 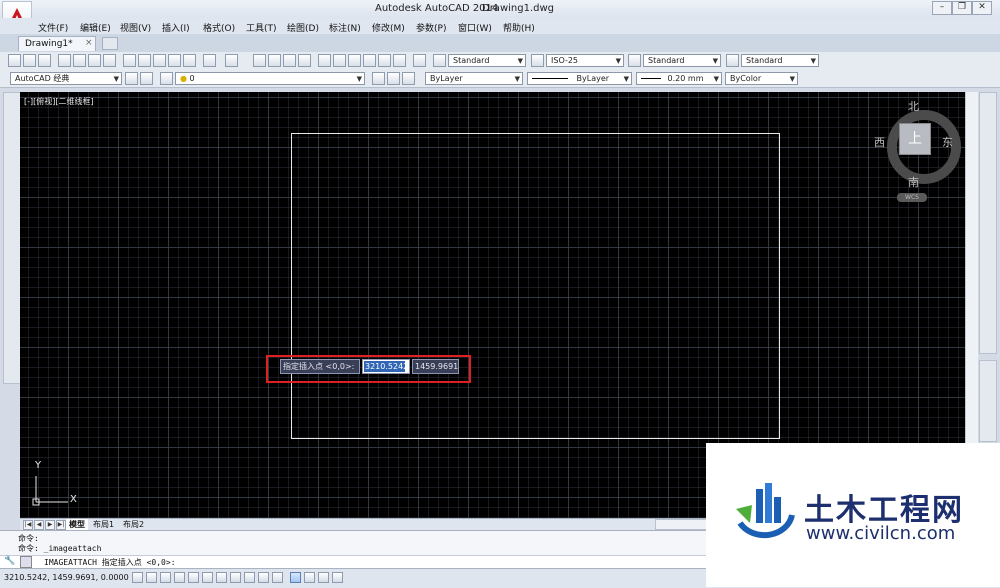 I want to click on layer-previous-icon, so click(x=393, y=78).